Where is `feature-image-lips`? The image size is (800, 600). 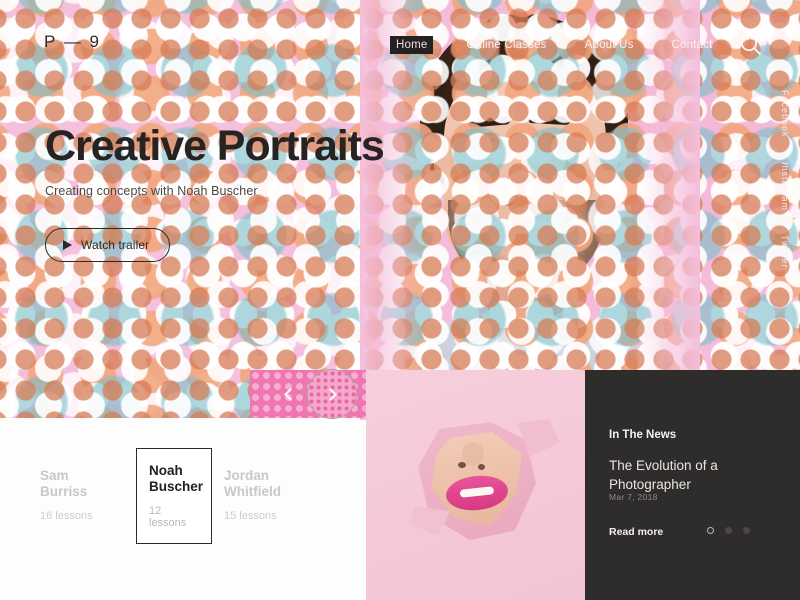 feature-image-lips is located at coordinates (475, 485).